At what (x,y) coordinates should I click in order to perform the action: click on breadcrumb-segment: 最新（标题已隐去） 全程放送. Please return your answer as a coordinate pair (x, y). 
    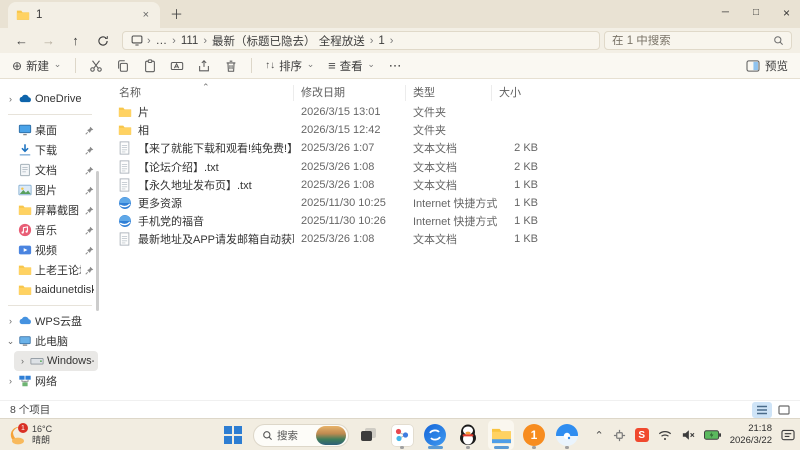
    Looking at the image, I should click on (288, 41).